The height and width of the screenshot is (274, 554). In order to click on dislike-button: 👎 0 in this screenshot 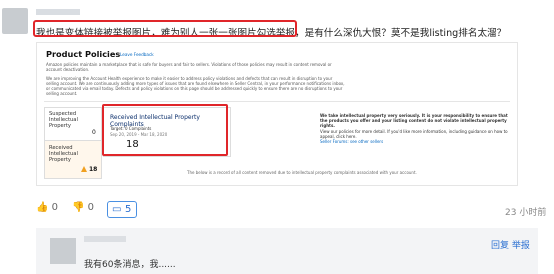, I will do `click(83, 207)`.